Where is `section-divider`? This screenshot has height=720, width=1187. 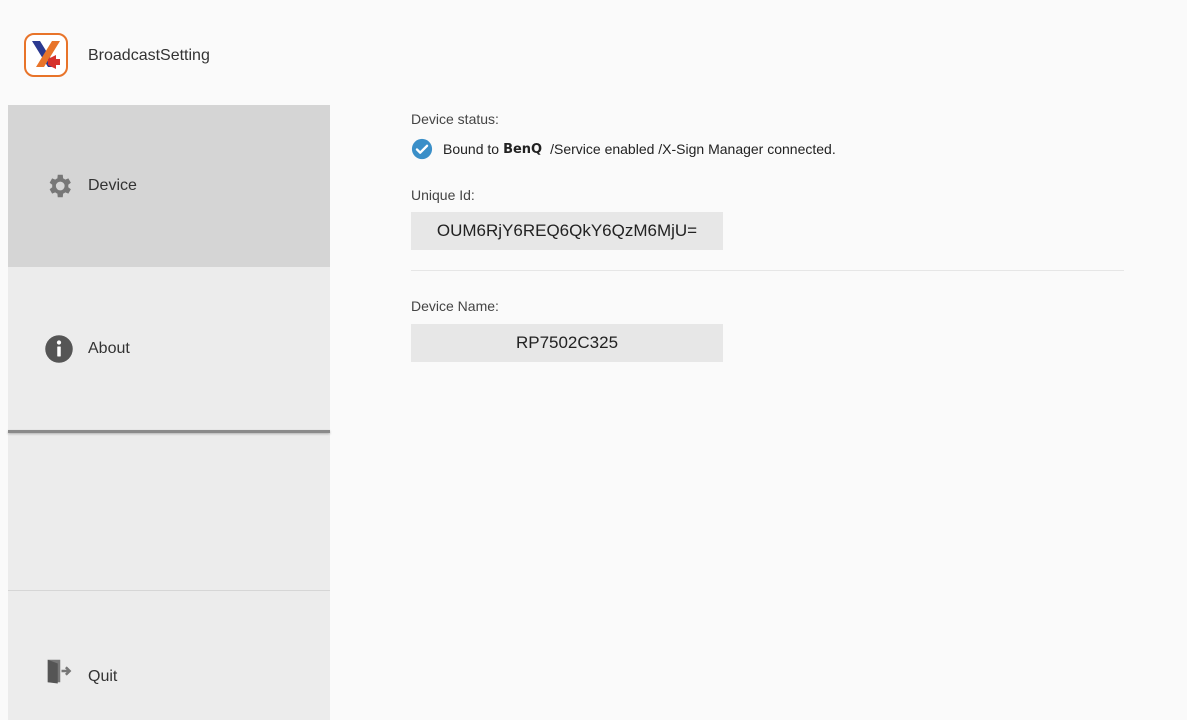 section-divider is located at coordinates (767, 270).